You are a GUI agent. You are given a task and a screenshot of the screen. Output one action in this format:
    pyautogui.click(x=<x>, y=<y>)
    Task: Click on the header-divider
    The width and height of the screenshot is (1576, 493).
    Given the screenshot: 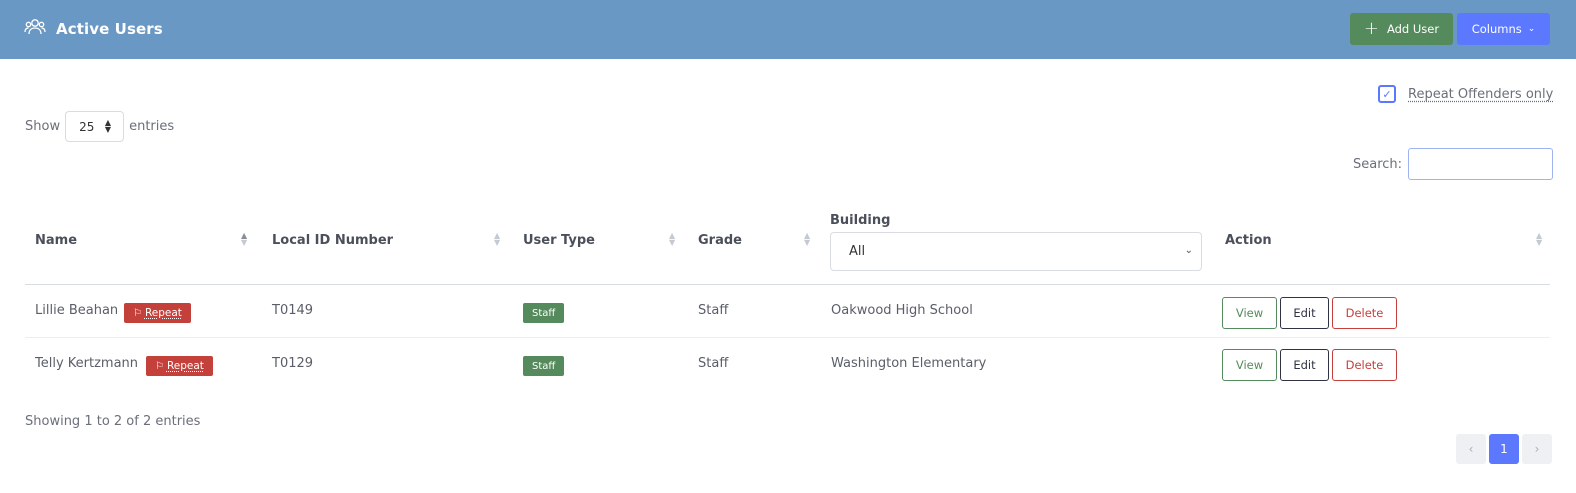 What is the action you would take?
    pyautogui.click(x=787, y=284)
    